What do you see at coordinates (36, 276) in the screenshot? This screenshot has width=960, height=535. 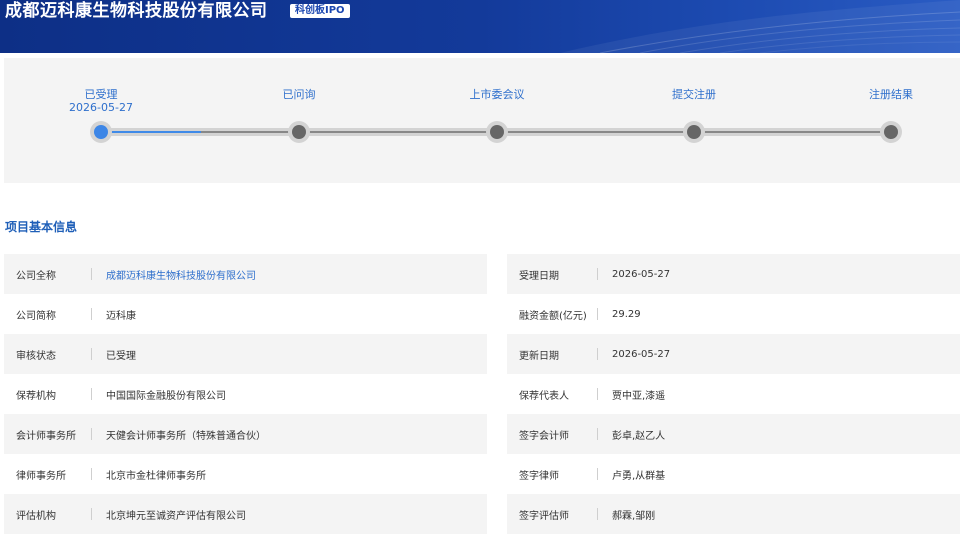 I see `info-key: 公司全称` at bounding box center [36, 276].